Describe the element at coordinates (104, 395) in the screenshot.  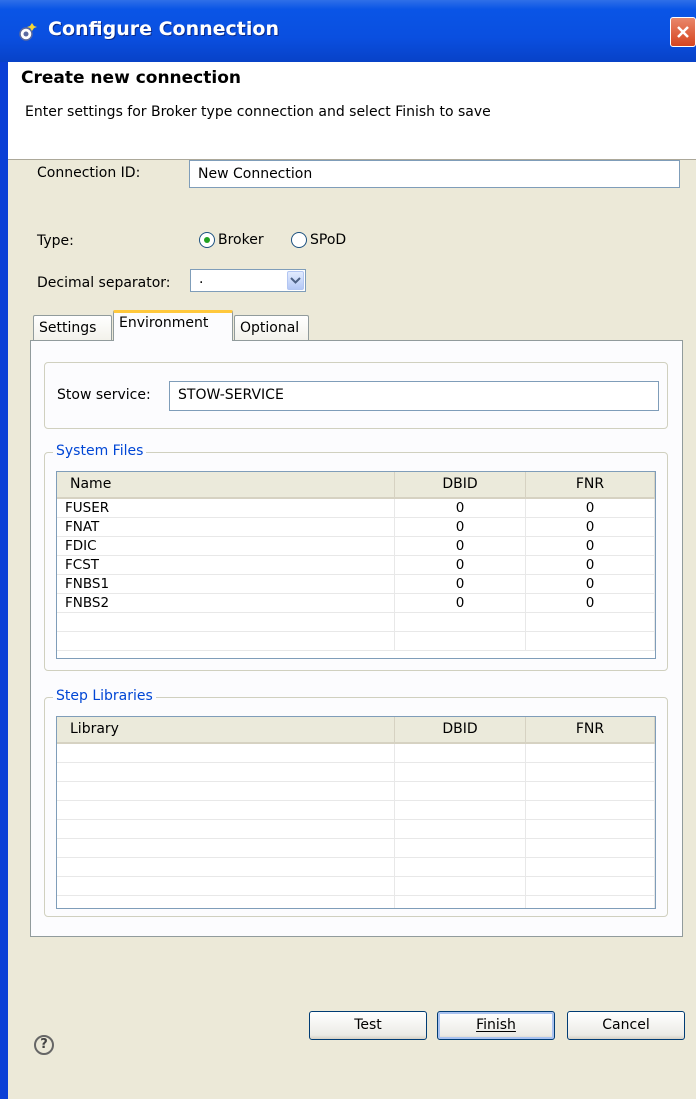
I see `stow-service-label: Stow service:` at that location.